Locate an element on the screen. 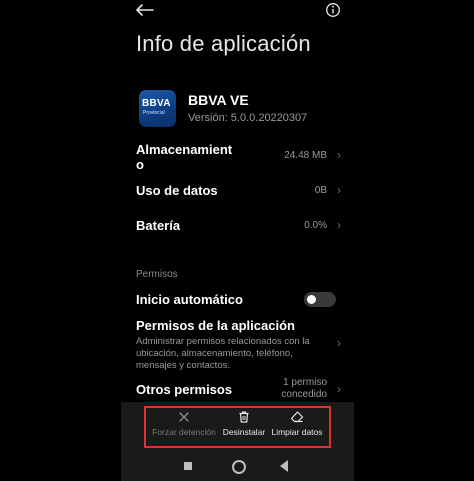 The width and height of the screenshot is (474, 481). app-version: Versión: 5.0.0.20220307 is located at coordinates (248, 118).